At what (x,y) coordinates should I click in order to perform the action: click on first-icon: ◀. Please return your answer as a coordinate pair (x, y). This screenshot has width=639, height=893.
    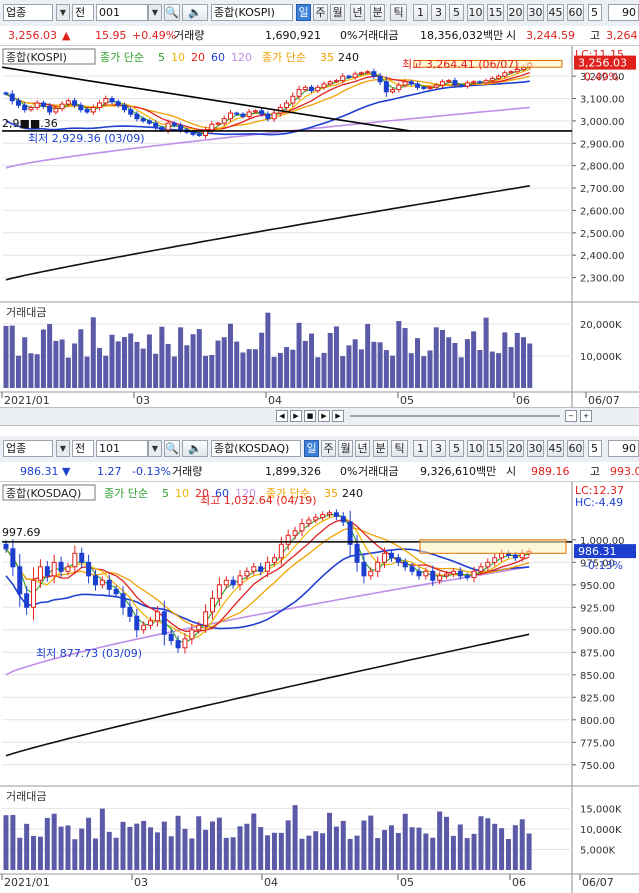
    Looking at the image, I should click on (282, 416).